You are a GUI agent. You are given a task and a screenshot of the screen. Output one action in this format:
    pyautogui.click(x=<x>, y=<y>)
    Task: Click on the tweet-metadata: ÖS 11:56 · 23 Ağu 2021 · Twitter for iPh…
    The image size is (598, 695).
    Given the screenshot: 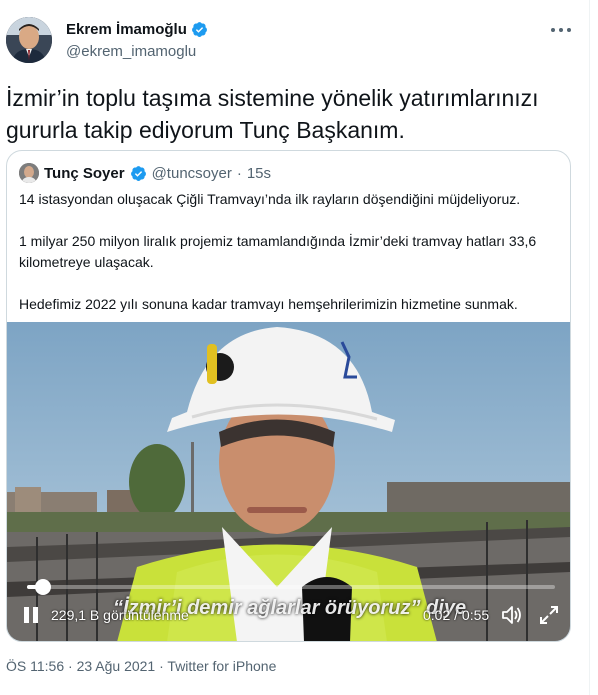 What is the action you would take?
    pyautogui.click(x=141, y=666)
    